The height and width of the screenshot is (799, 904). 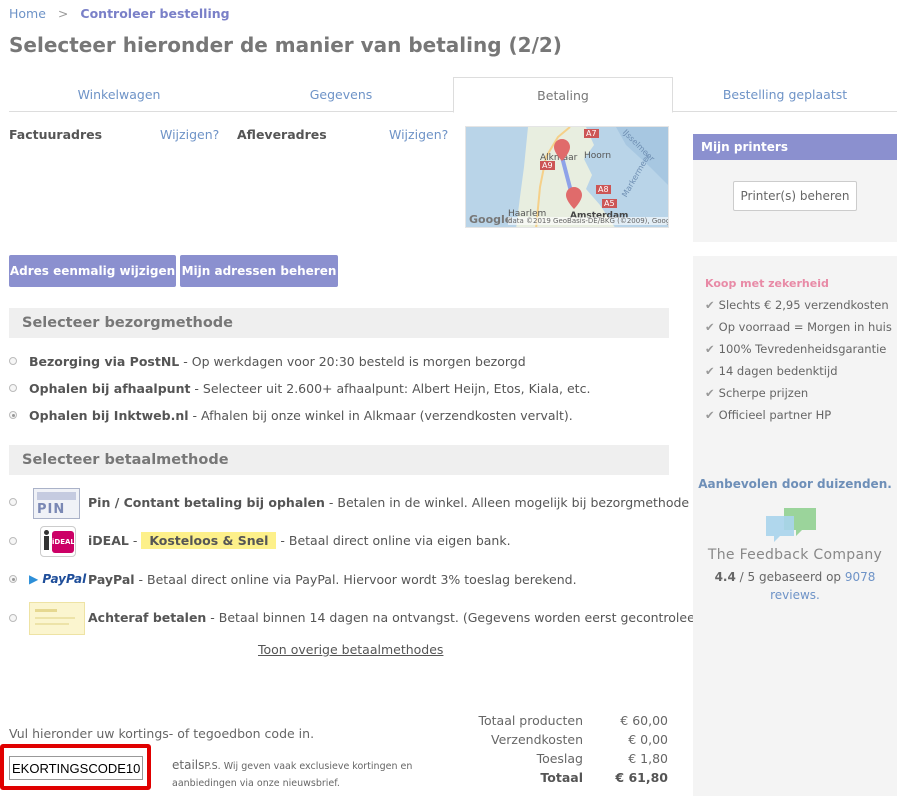 What do you see at coordinates (768, 415) in the screenshot?
I see `trust-item: ✔ Officieel partner HP` at bounding box center [768, 415].